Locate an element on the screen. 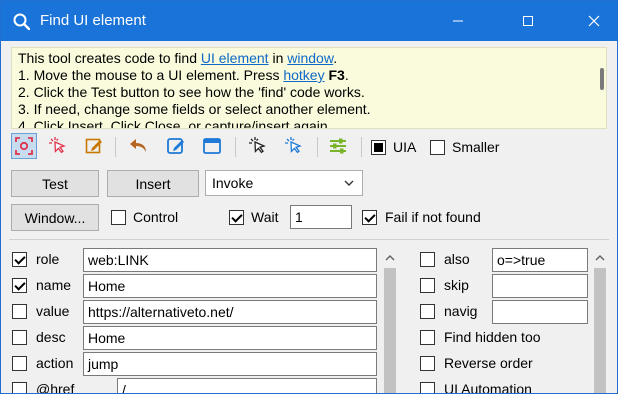 The width and height of the screenshot is (618, 394). hotkey-link: hotkey is located at coordinates (303, 75).